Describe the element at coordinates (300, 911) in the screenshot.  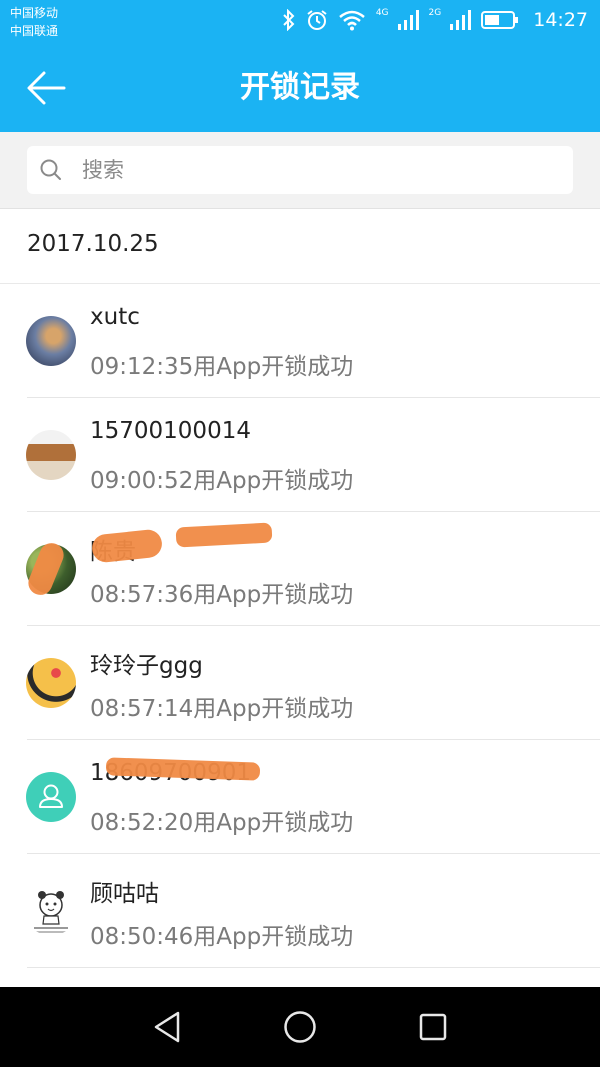
I see `list-item: 顾咕咕 08:50:46用App开锁成功` at that location.